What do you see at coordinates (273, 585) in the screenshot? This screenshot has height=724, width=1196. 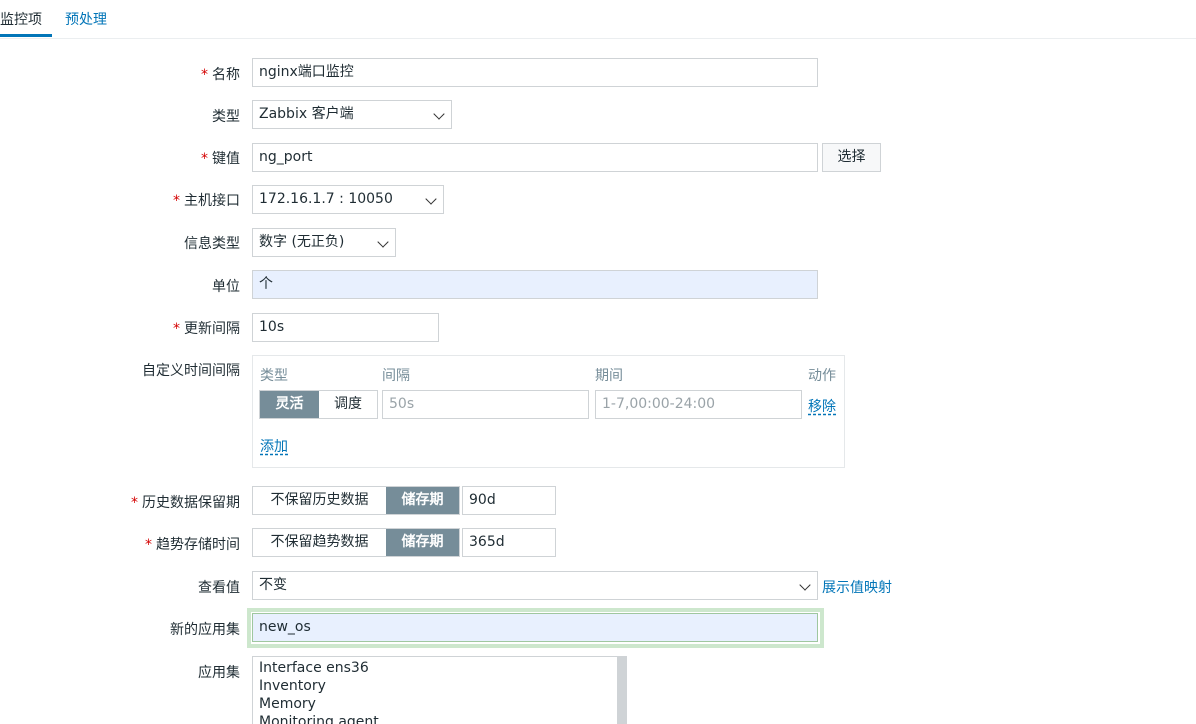 I see `show-value-select-value: 不变` at bounding box center [273, 585].